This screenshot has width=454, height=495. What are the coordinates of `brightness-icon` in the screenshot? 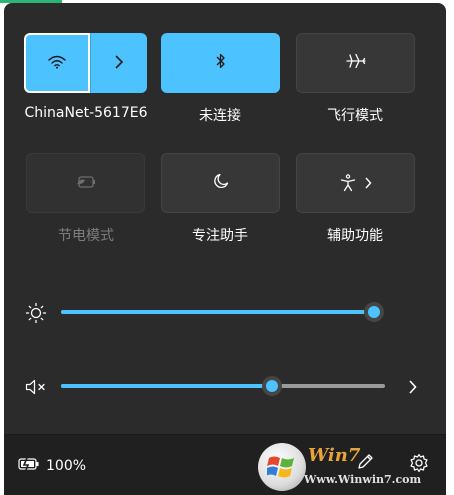 It's located at (36, 313).